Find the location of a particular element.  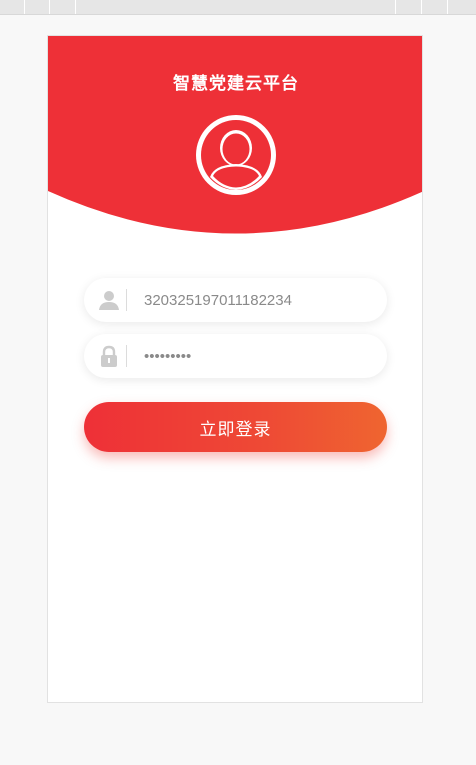

password-field is located at coordinates (235, 356).